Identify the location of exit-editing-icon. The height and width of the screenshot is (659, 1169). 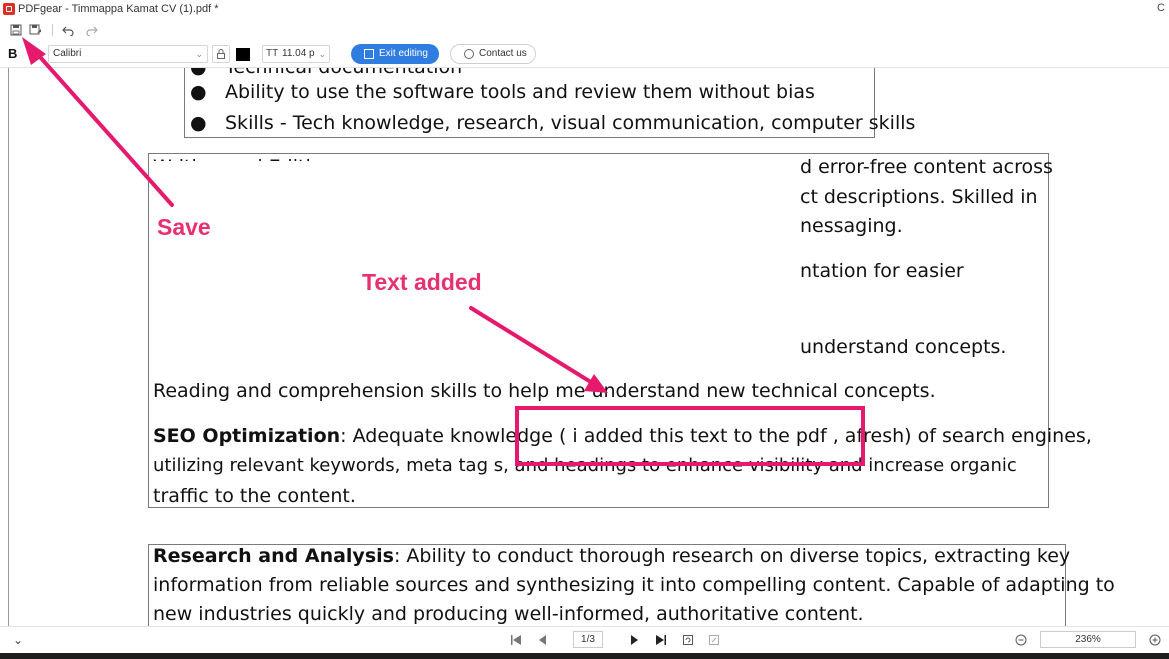
(369, 54).